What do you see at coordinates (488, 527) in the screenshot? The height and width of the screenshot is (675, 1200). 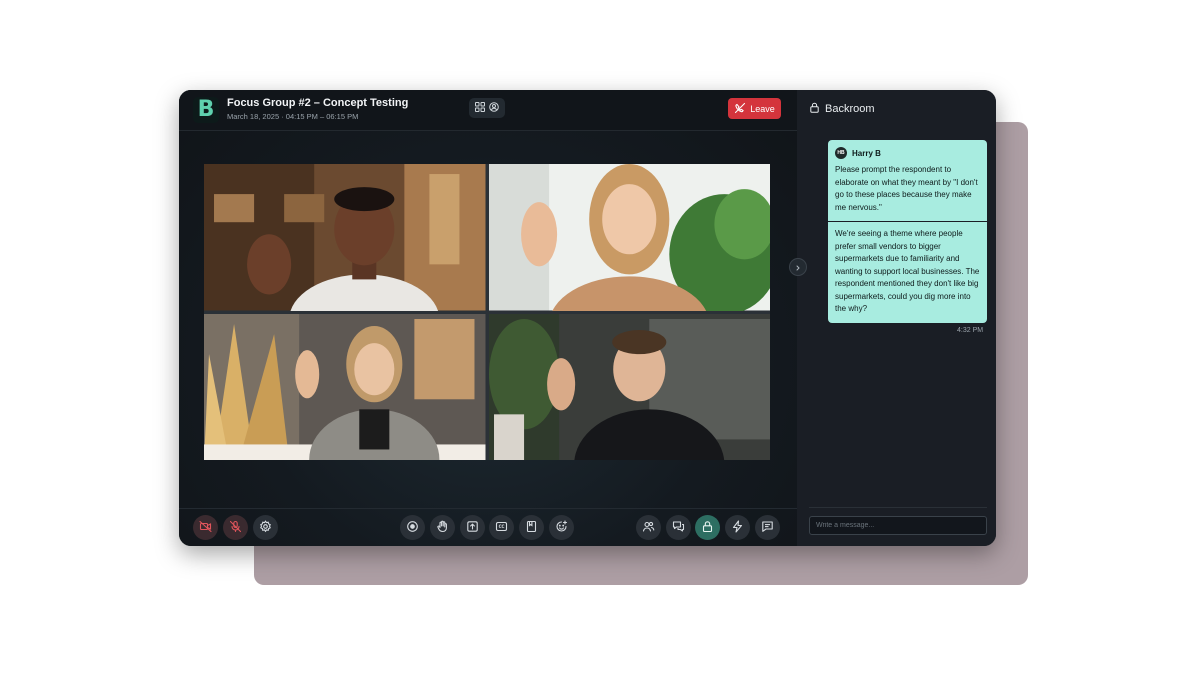 I see `meeting-toolbar: CC` at bounding box center [488, 527].